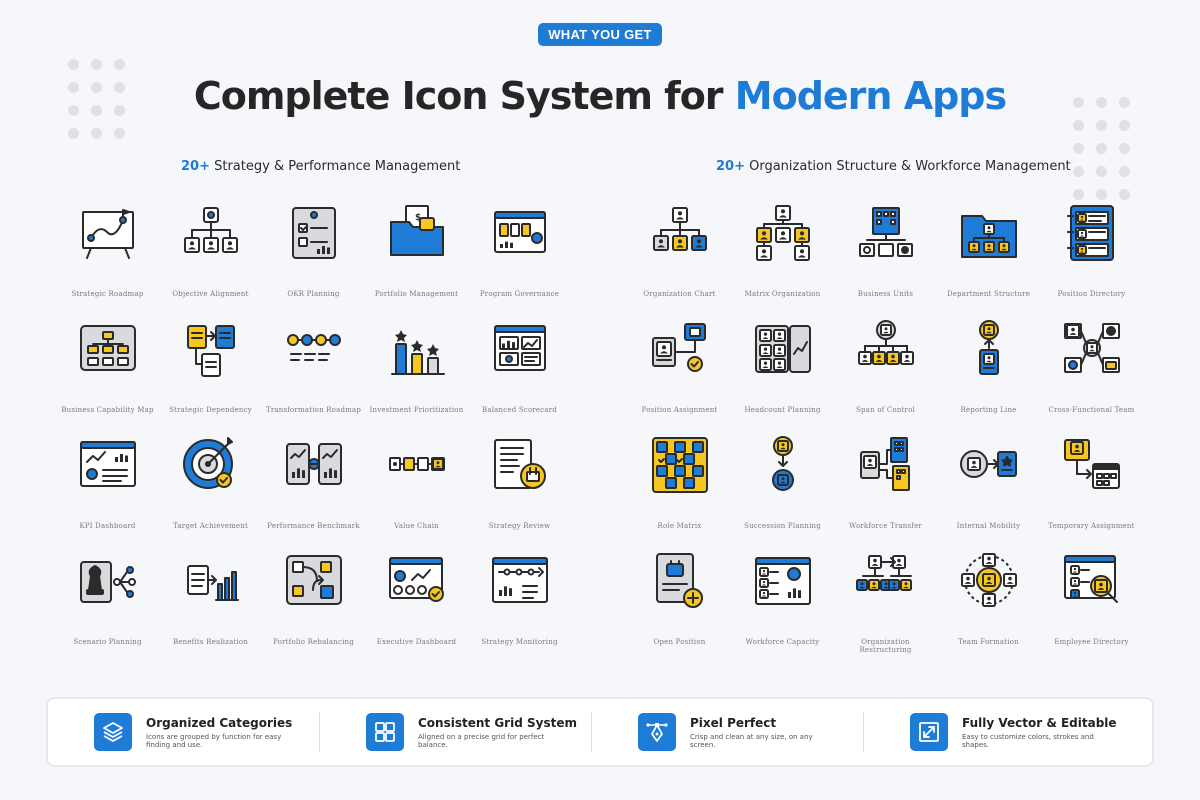 The image size is (1200, 800). What do you see at coordinates (782, 374) in the screenshot?
I see `icon-card: Headcount Planning` at bounding box center [782, 374].